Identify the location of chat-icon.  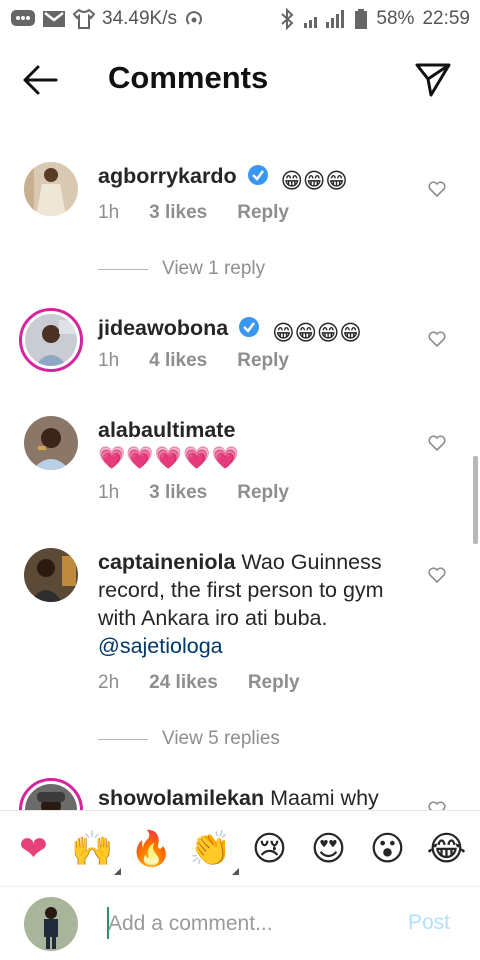
(23, 18).